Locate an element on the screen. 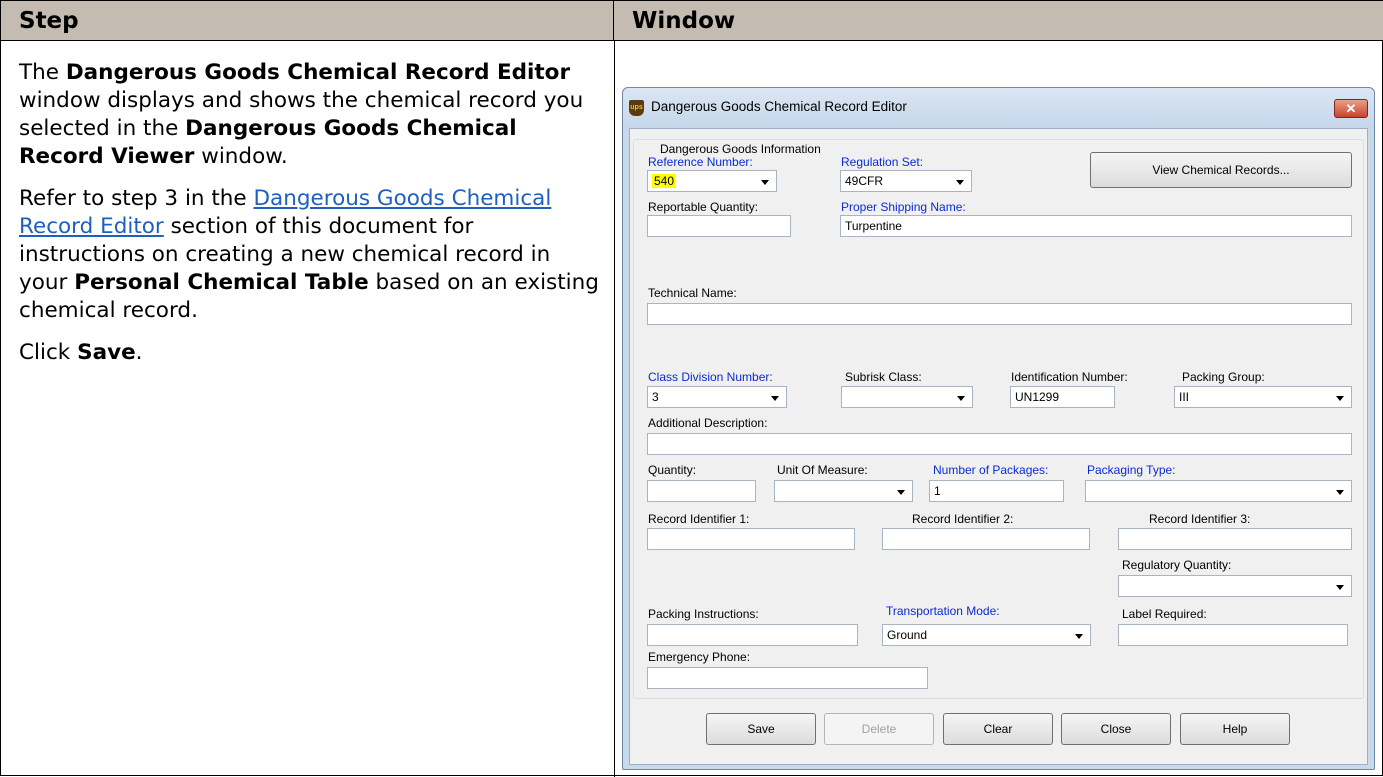 This screenshot has height=777, width=1383. close-icon: ✕ is located at coordinates (1351, 108).